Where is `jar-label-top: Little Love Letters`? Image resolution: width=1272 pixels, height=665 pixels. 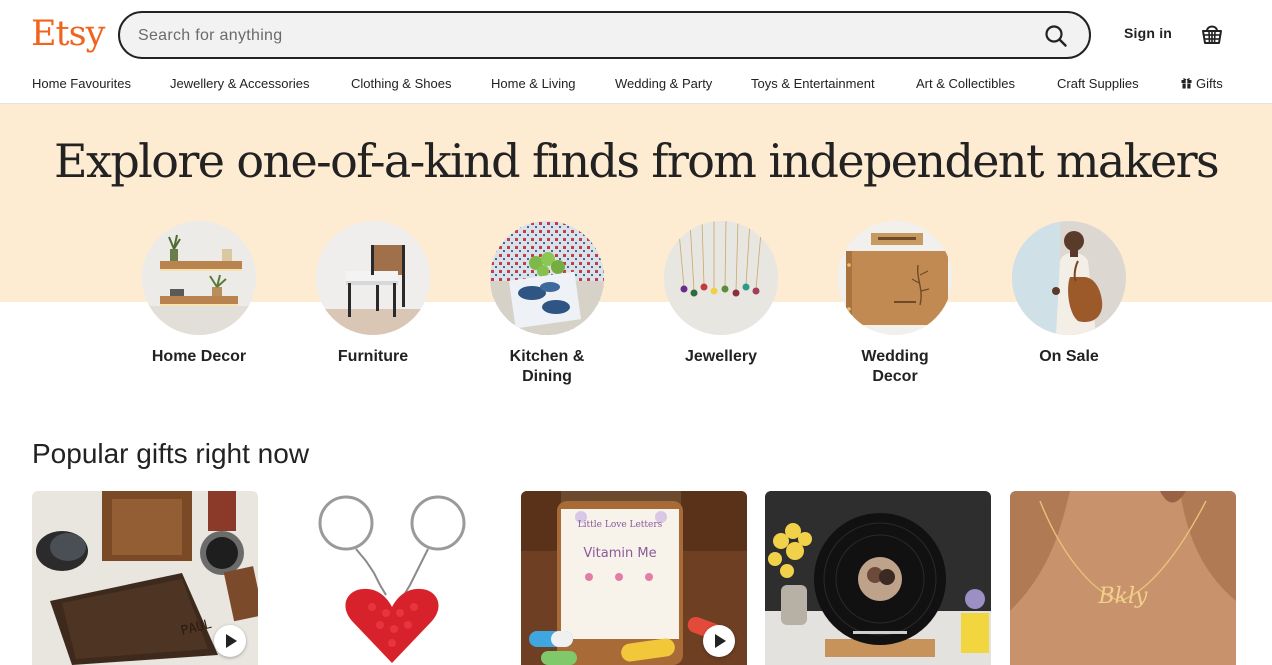 jar-label-top: Little Love Letters is located at coordinates (620, 525).